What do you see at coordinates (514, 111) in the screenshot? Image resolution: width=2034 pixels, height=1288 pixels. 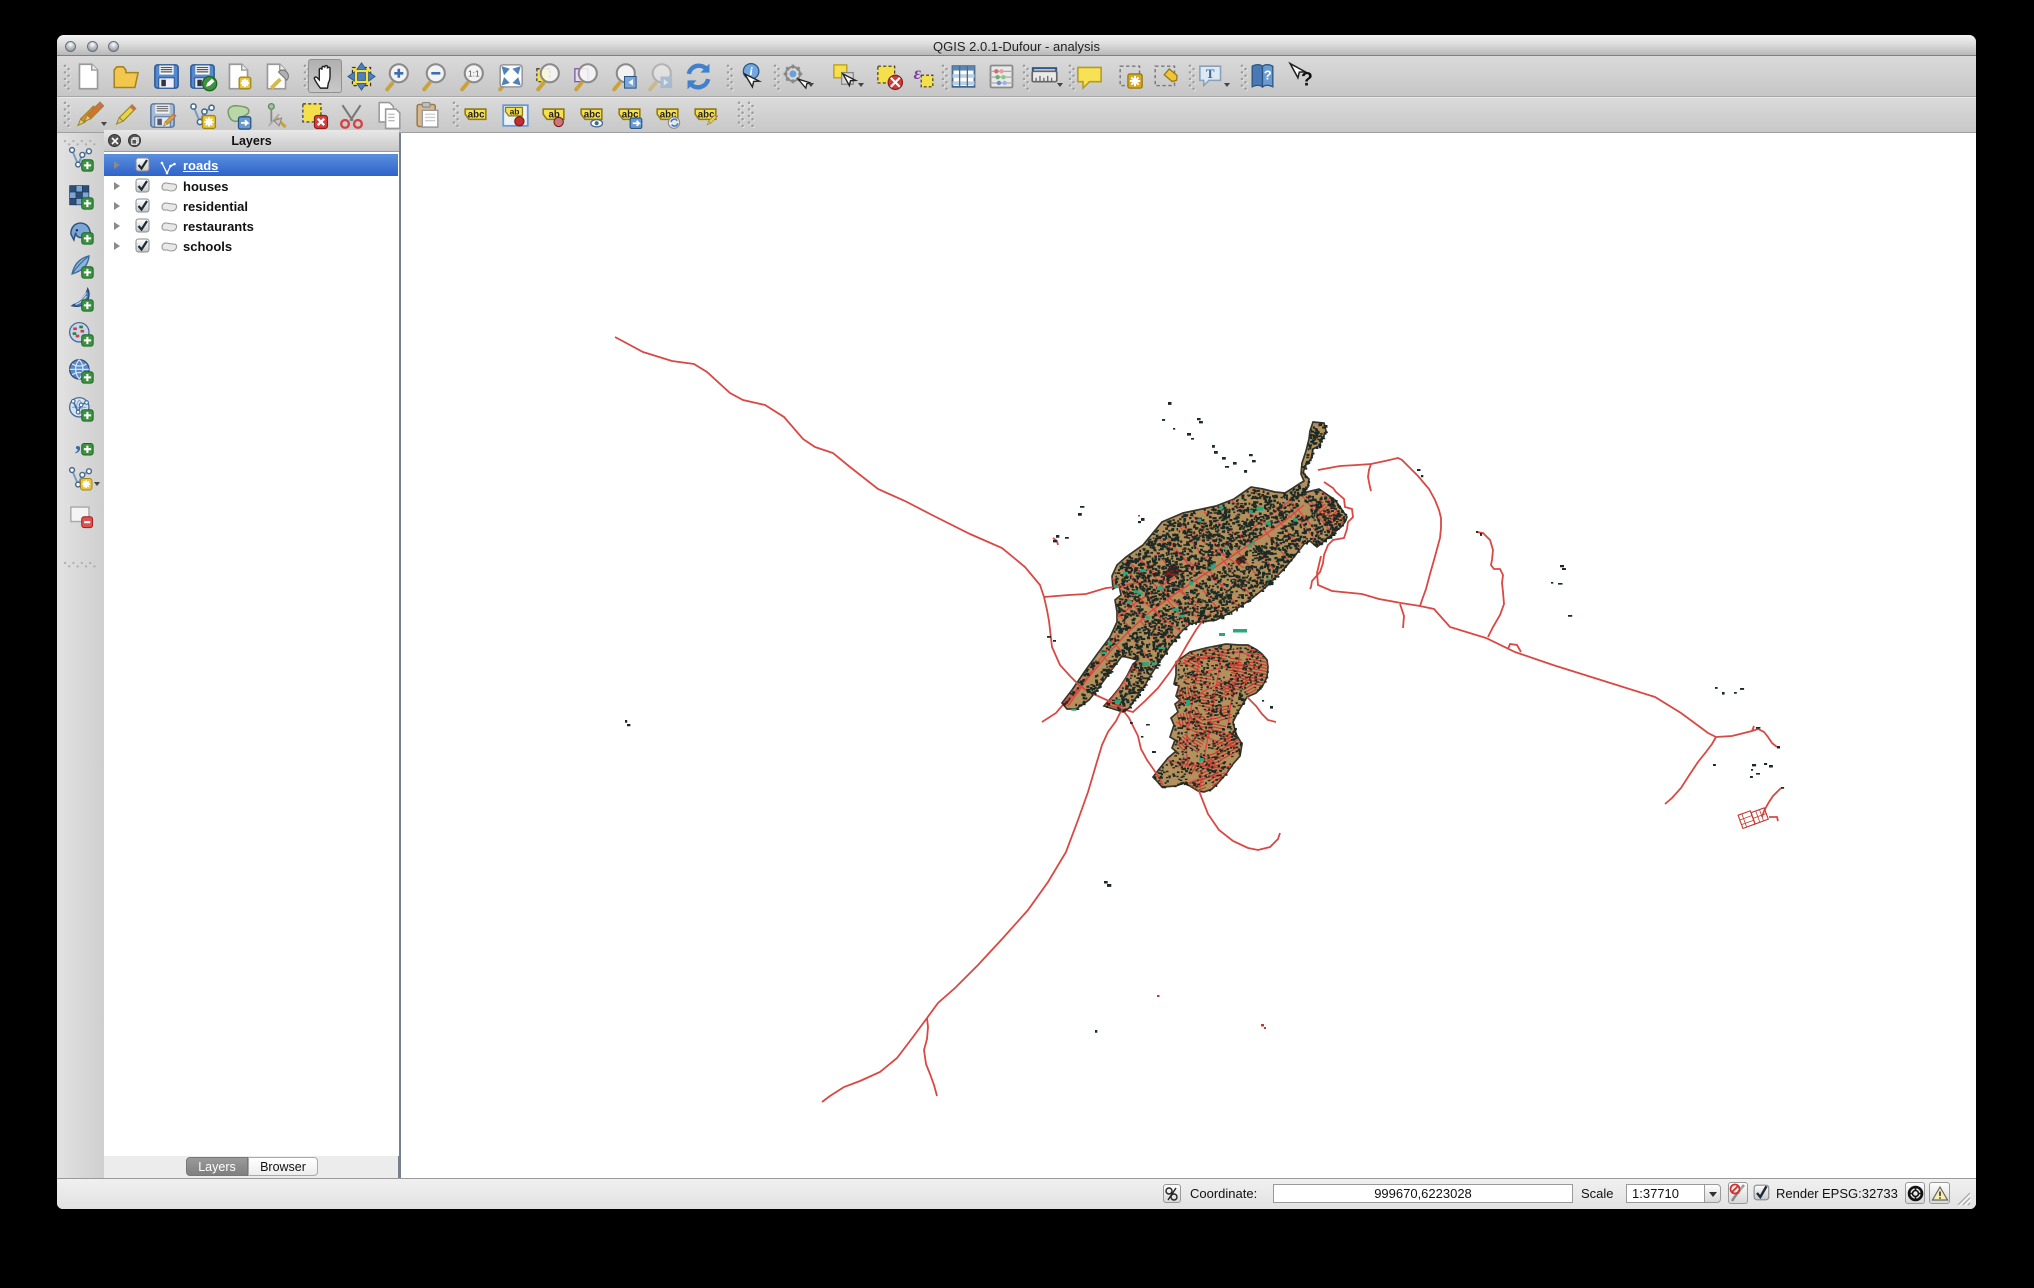 I see `svg-text: ab` at bounding box center [514, 111].